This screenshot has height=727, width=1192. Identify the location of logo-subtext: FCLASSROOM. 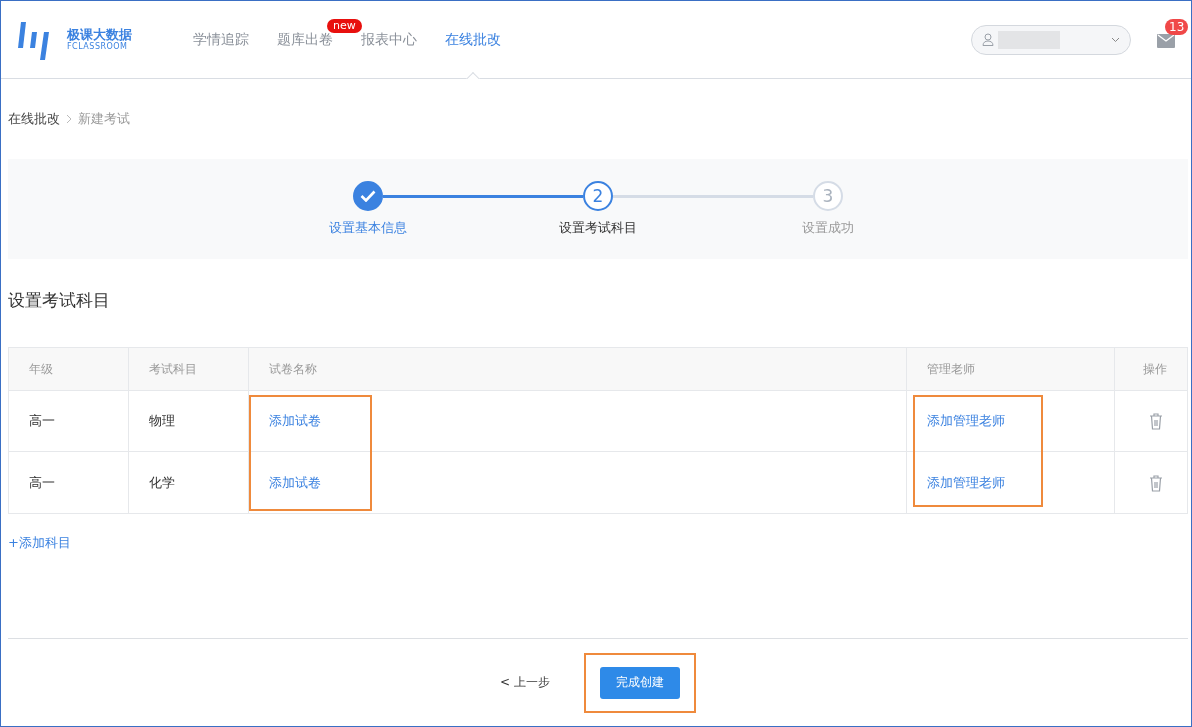
(98, 46).